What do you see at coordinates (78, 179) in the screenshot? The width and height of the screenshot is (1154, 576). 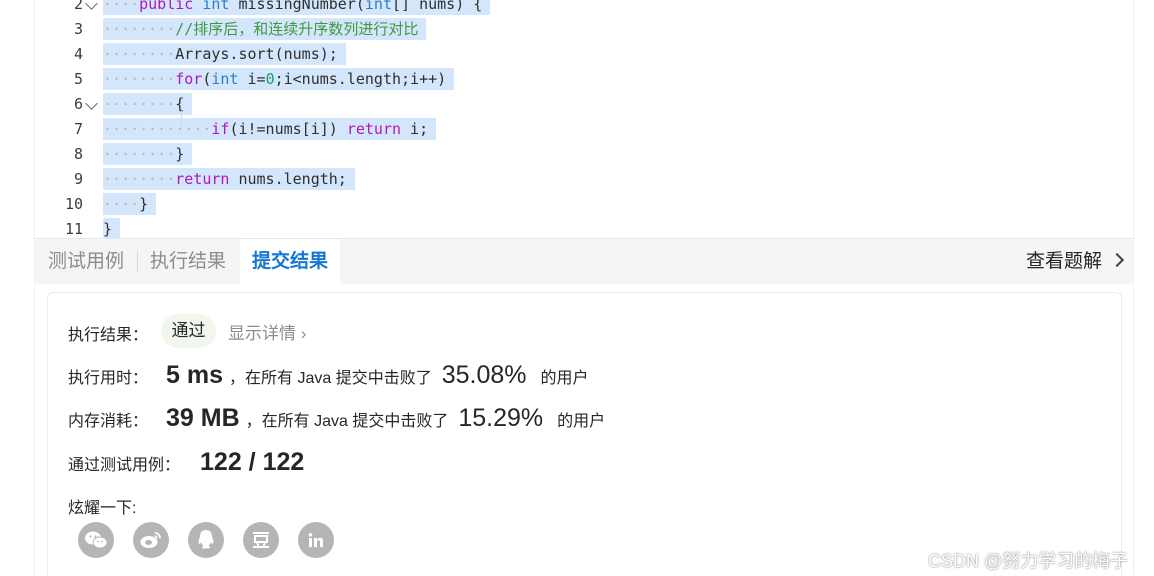 I see `line-number: 9` at bounding box center [78, 179].